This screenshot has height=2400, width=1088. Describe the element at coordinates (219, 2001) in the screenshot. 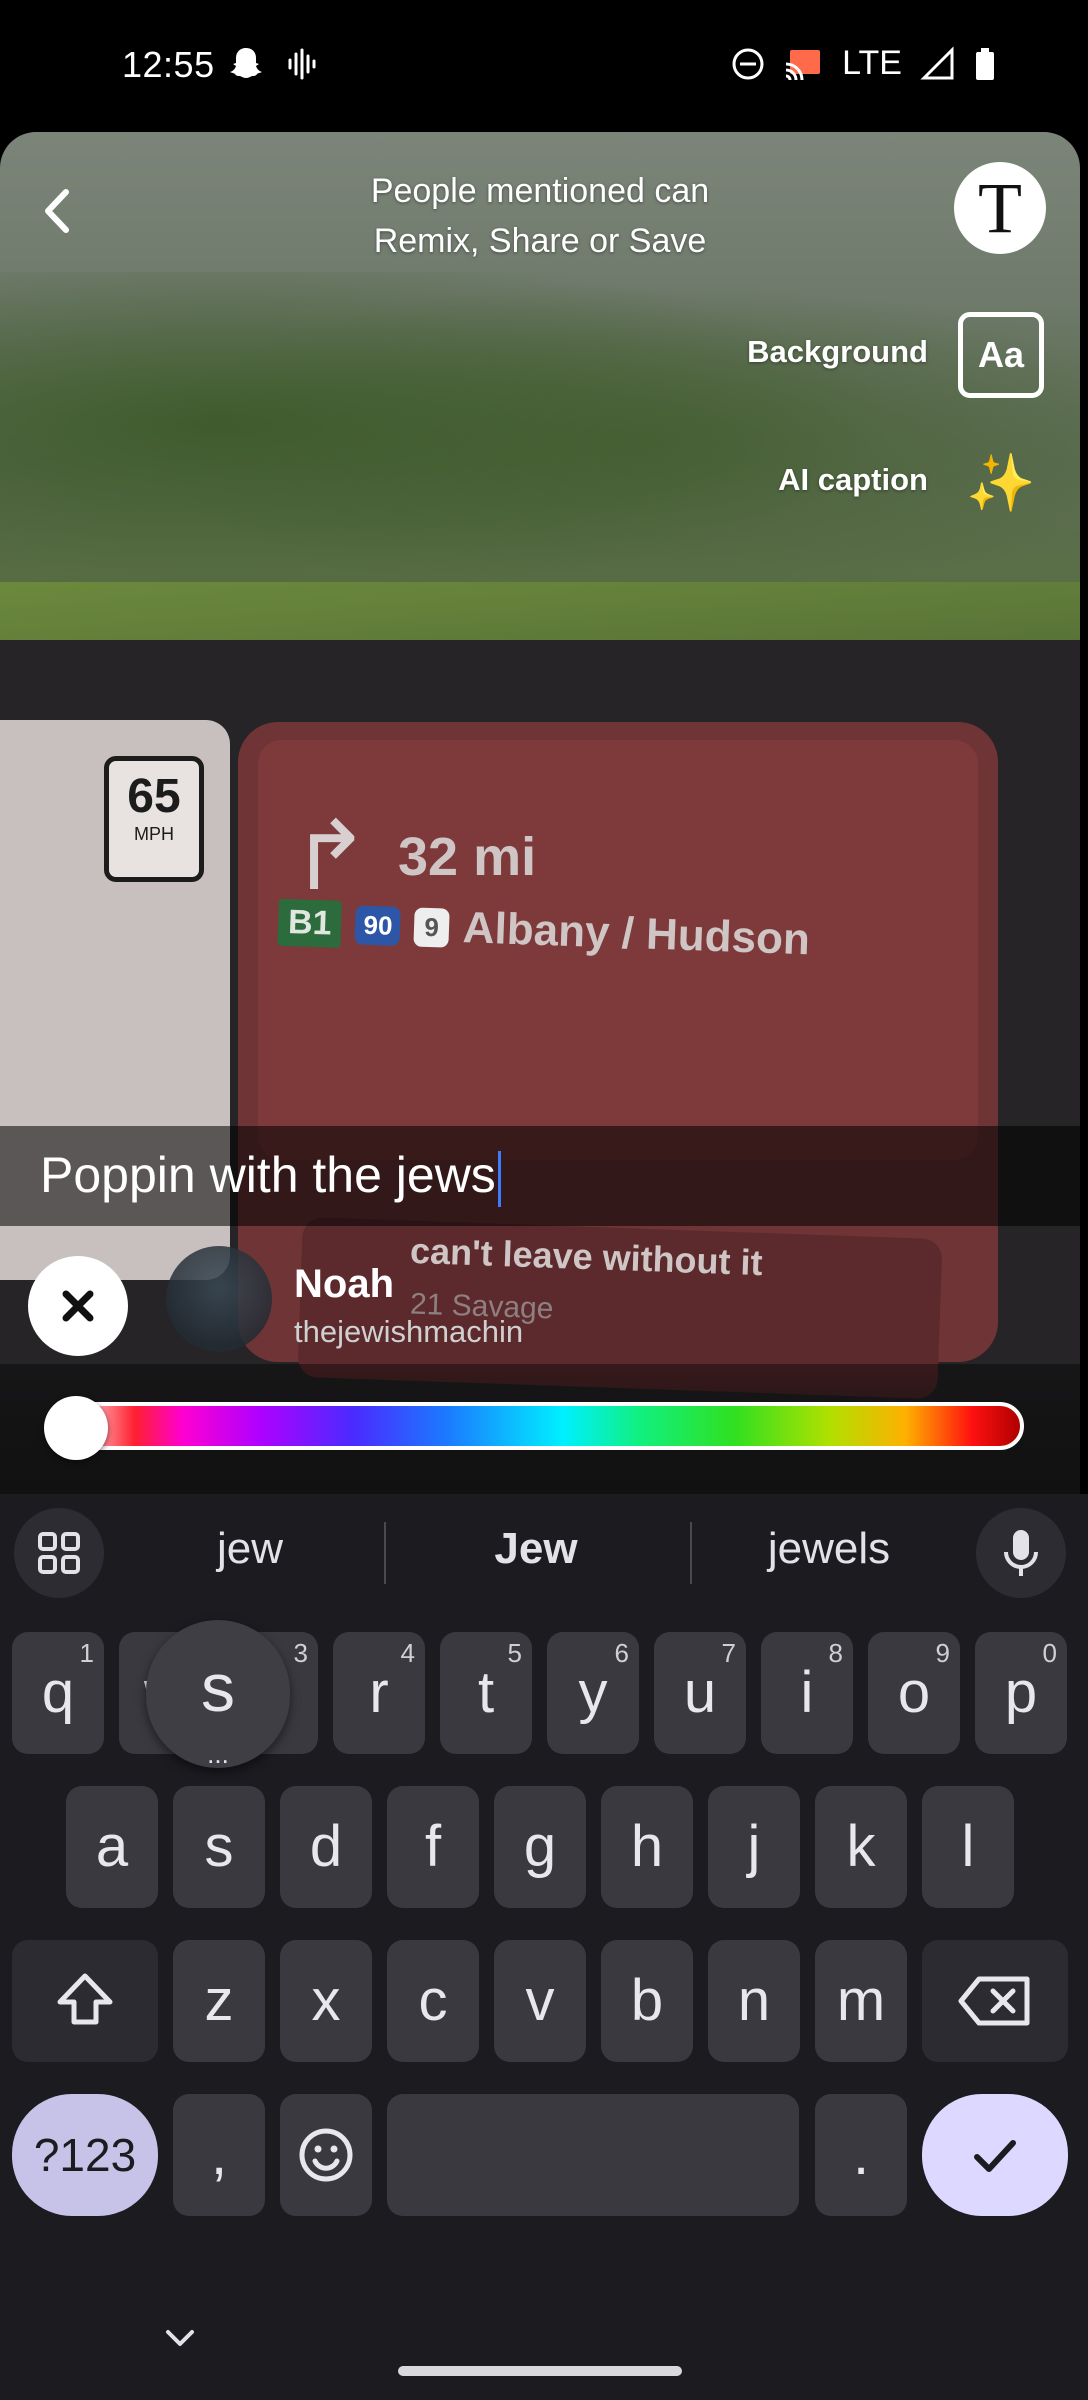

I see `key-z: z` at that location.